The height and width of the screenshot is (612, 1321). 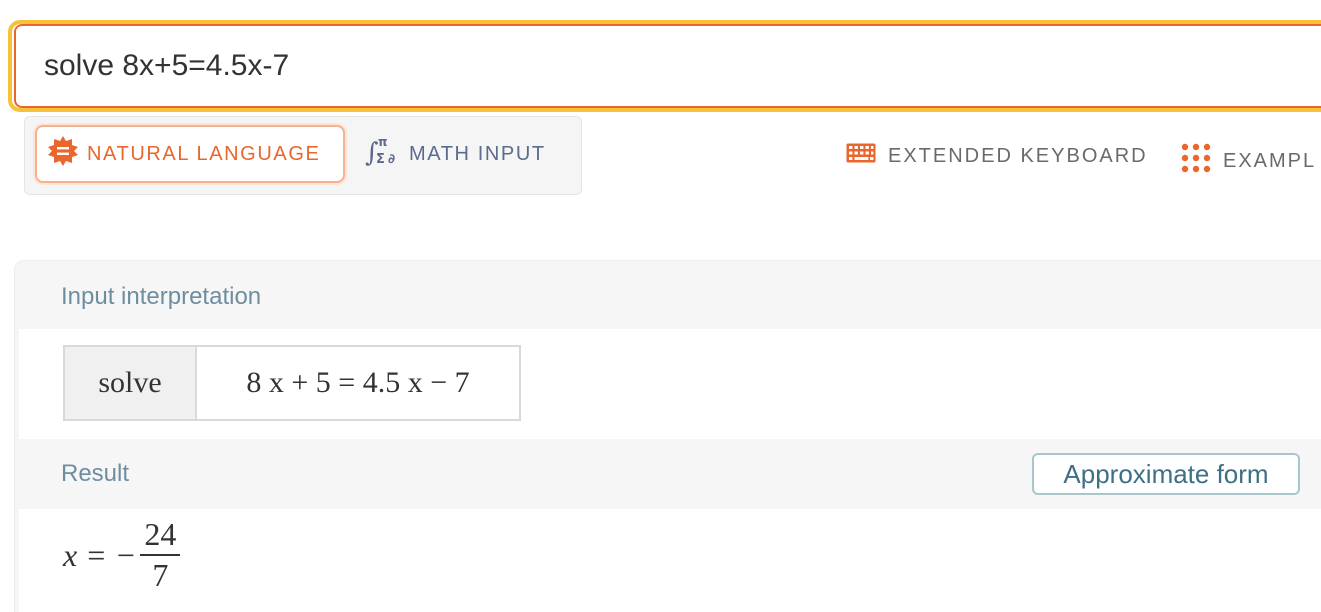 I want to click on search-bar, so click(x=667, y=66).